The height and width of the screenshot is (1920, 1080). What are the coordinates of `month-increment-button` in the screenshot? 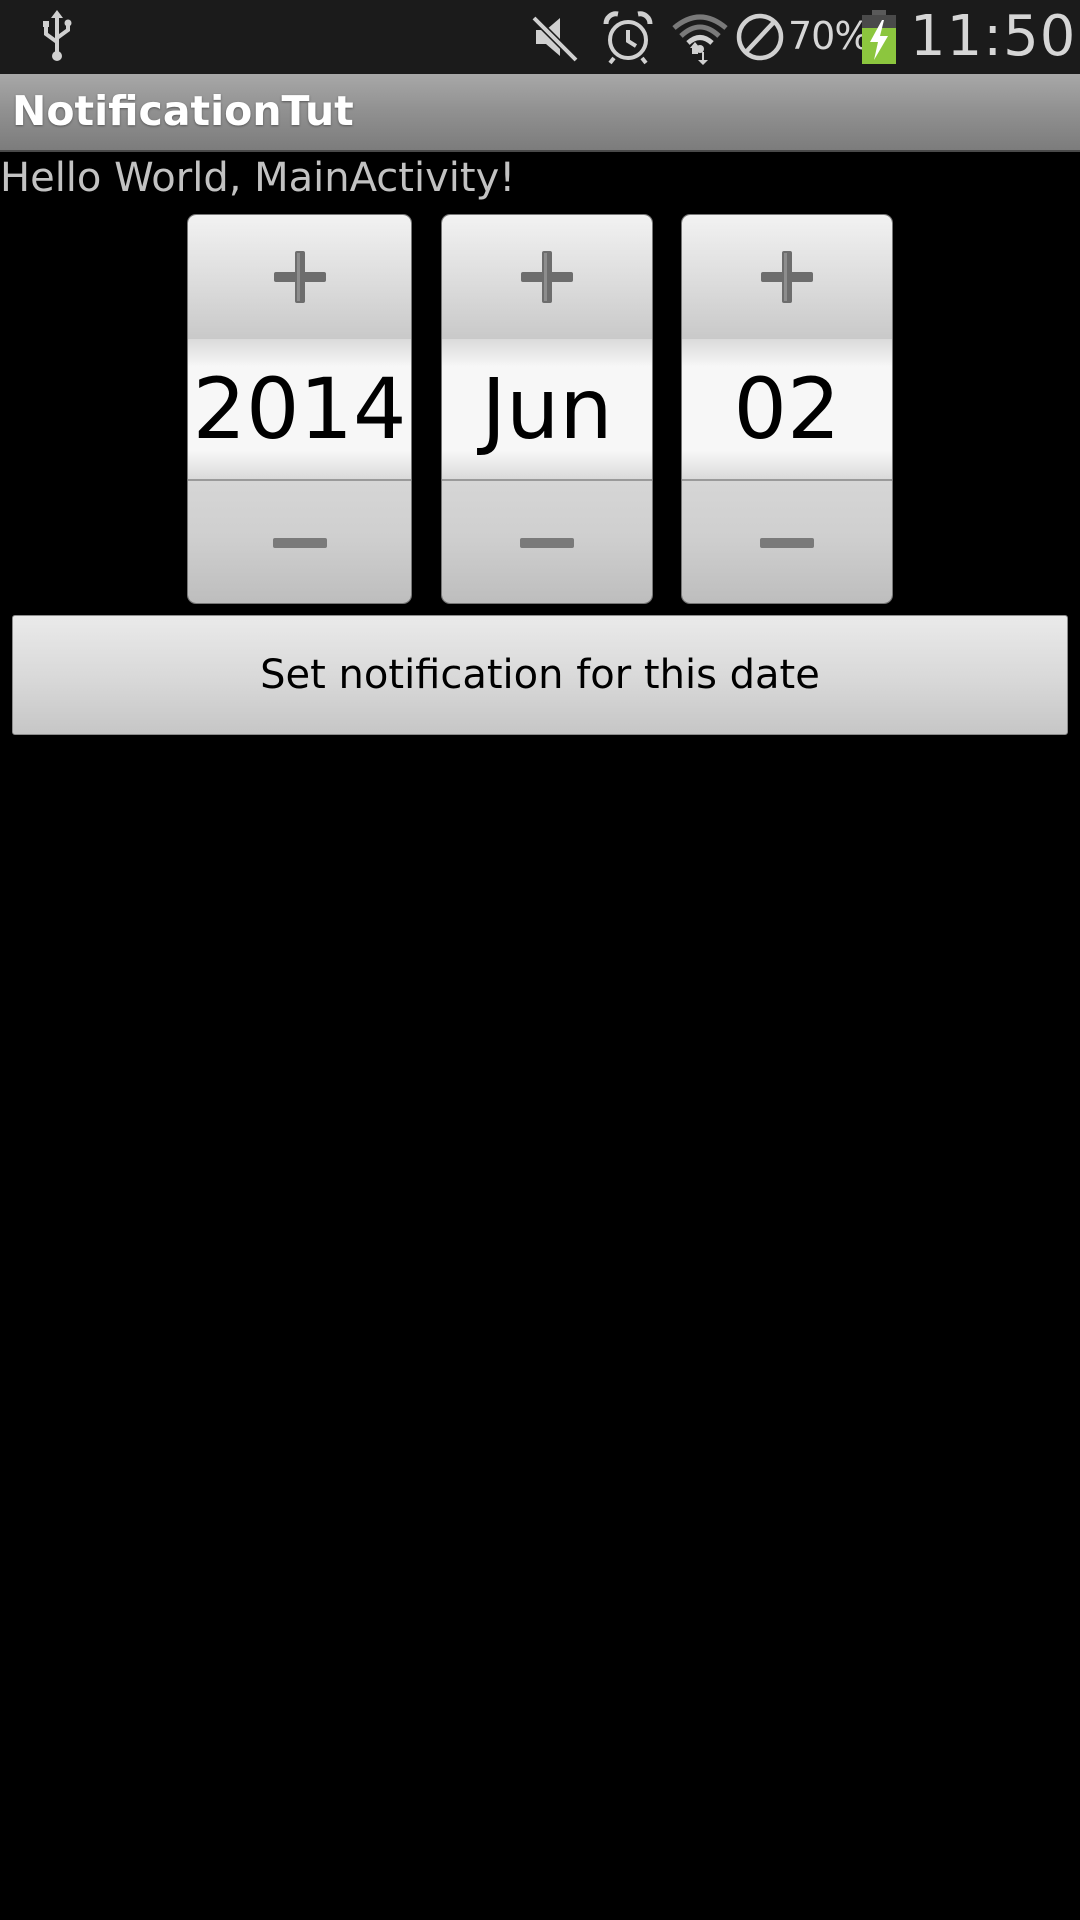 It's located at (547, 278).